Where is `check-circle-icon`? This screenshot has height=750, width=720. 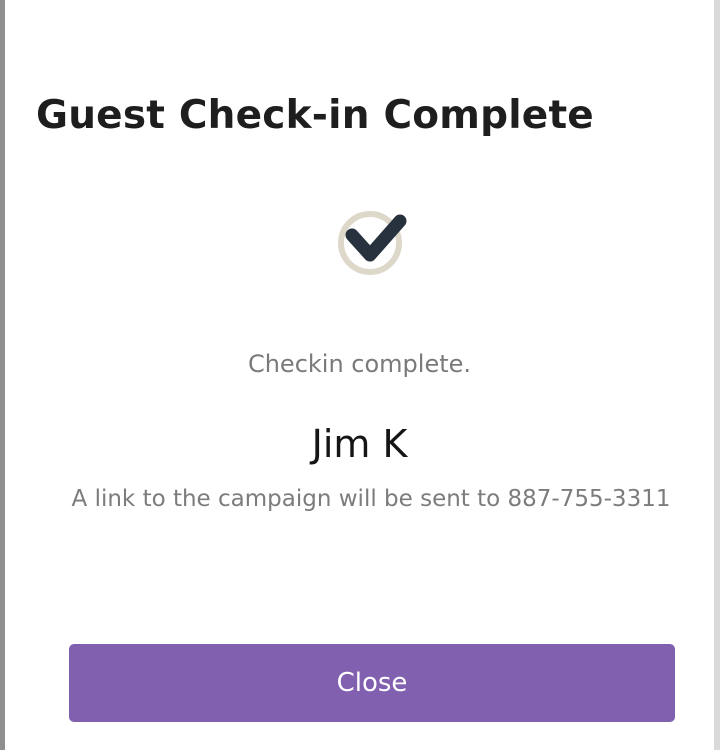 check-circle-icon is located at coordinates (372, 242).